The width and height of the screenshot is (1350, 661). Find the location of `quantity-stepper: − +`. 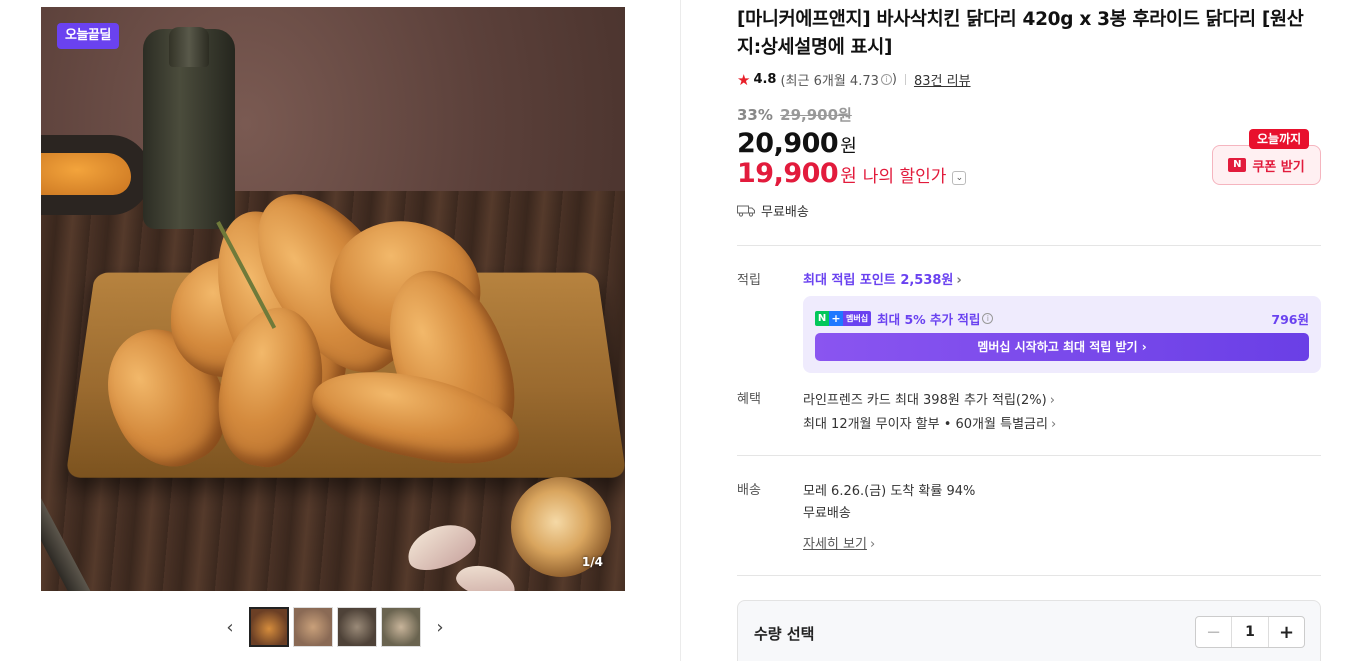

quantity-stepper: − + is located at coordinates (1250, 632).